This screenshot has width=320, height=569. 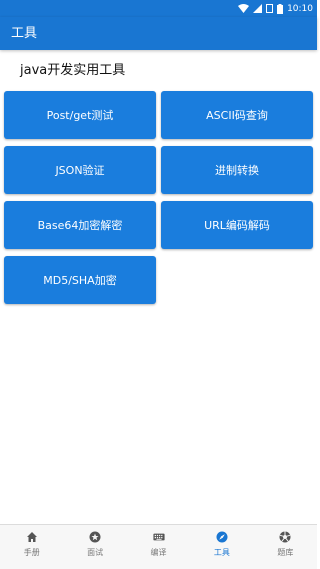 What do you see at coordinates (158, 33) in the screenshot?
I see `app-bar: 工具` at bounding box center [158, 33].